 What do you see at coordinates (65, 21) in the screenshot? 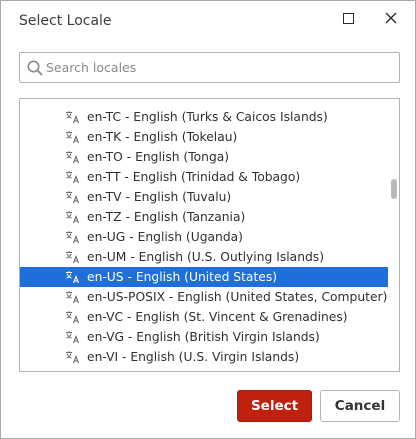
I see `dialog-title: Select Locale` at bounding box center [65, 21].